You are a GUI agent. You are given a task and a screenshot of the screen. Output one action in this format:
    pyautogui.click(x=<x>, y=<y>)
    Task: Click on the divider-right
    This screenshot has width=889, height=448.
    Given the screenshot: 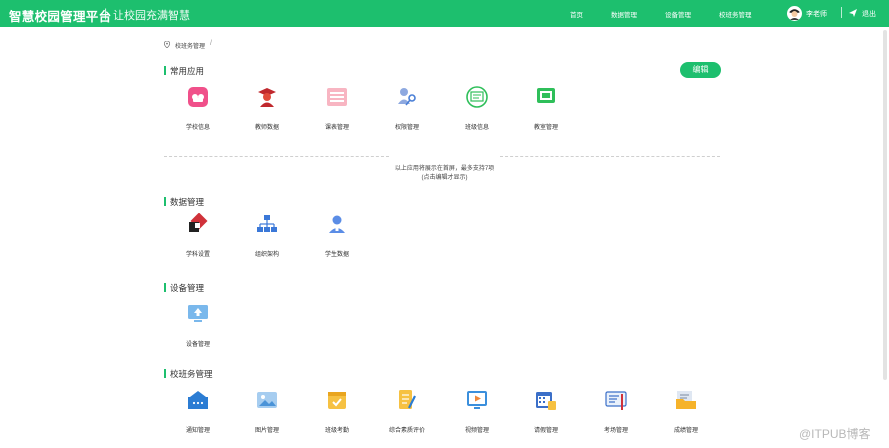 What is the action you would take?
    pyautogui.click(x=610, y=156)
    